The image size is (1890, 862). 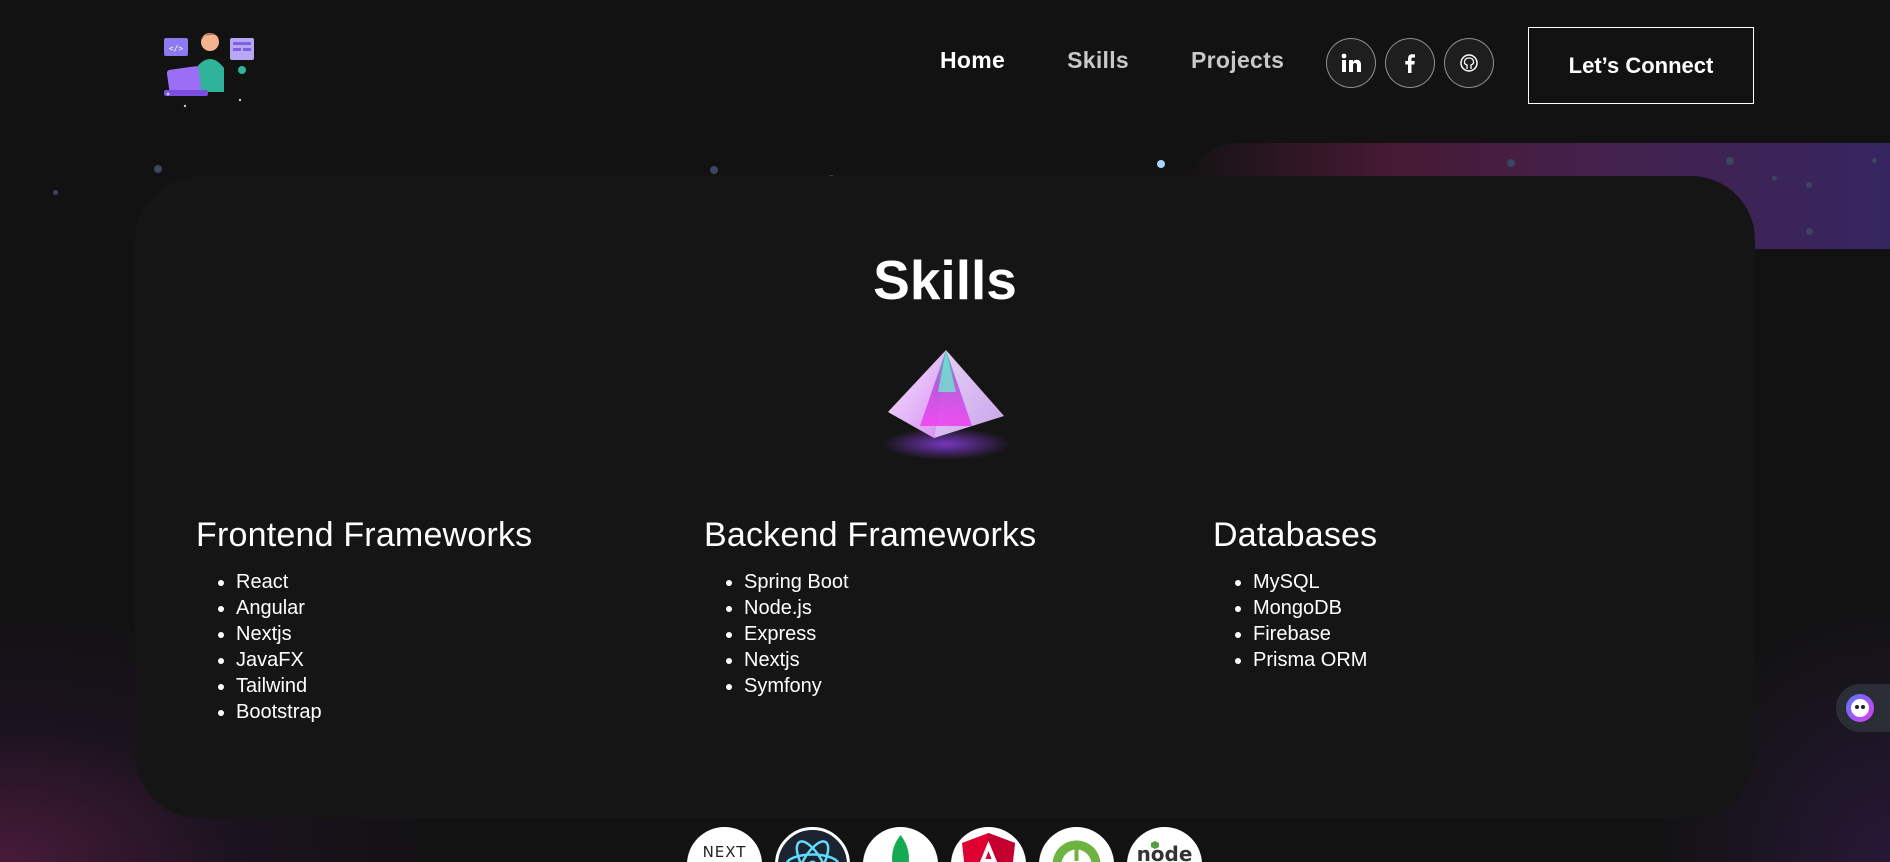 I want to click on spring-logo, so click(x=1076, y=844).